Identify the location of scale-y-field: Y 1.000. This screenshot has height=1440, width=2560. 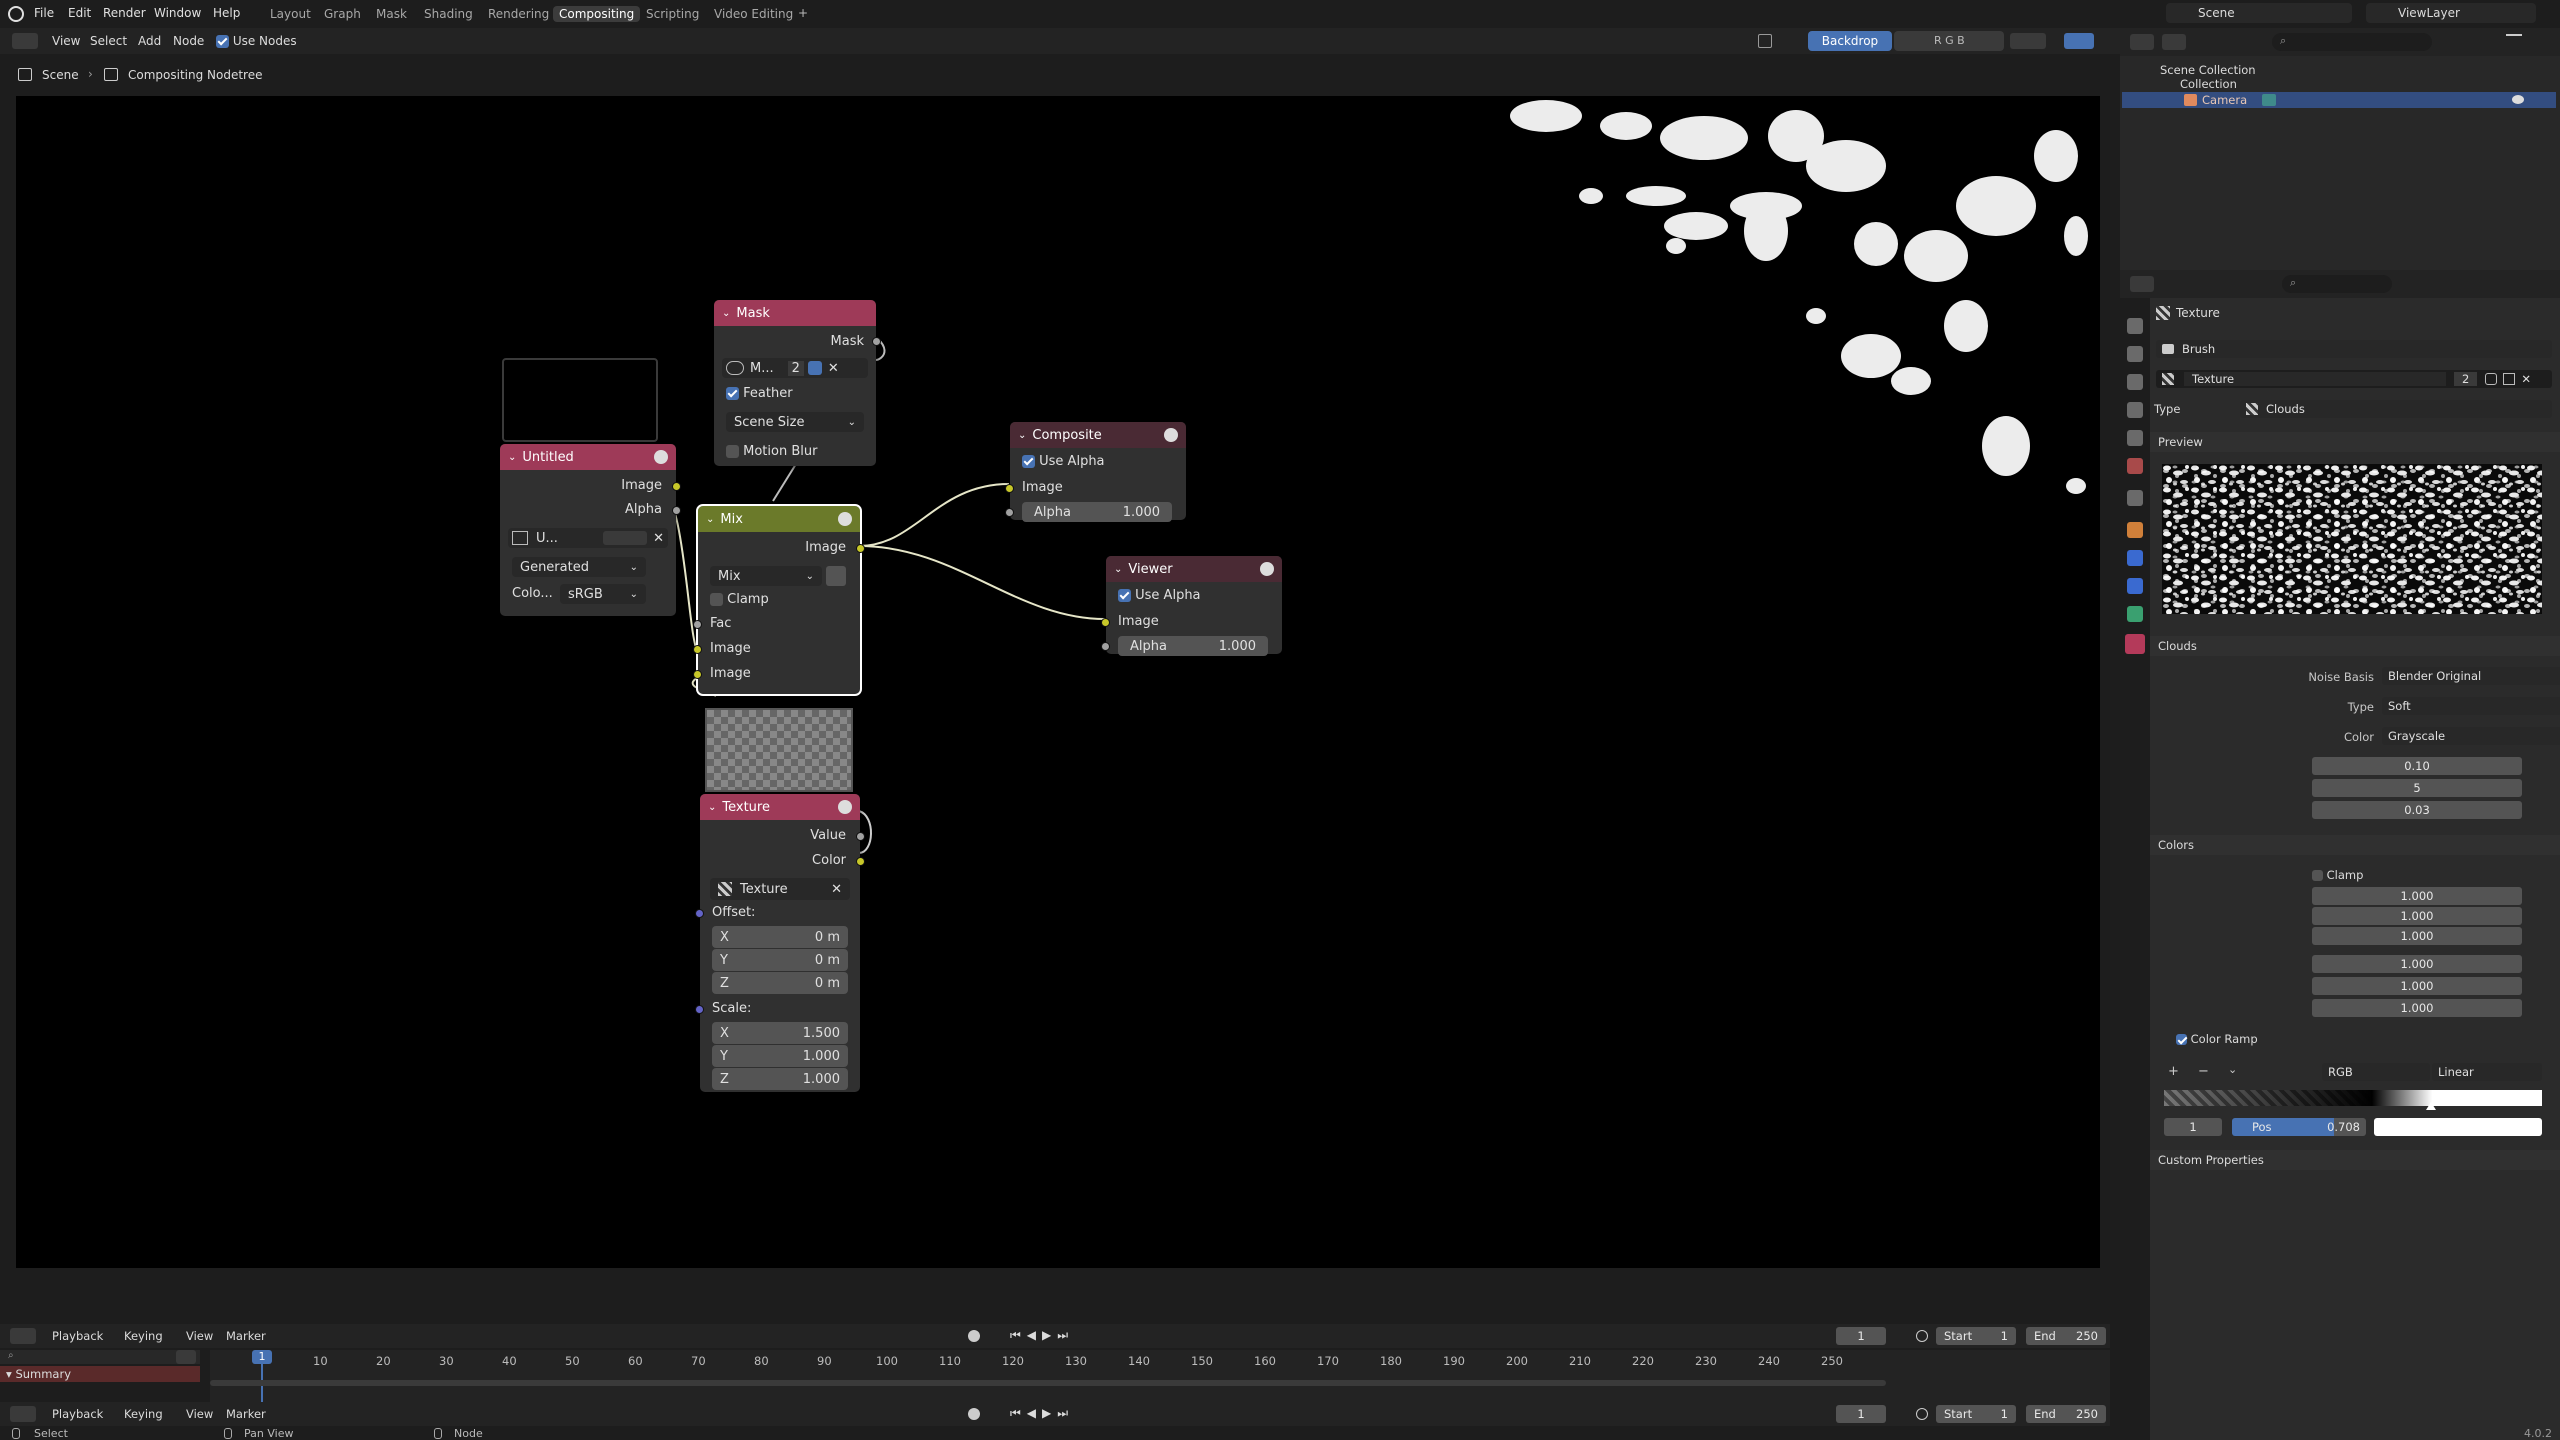
(780, 1056).